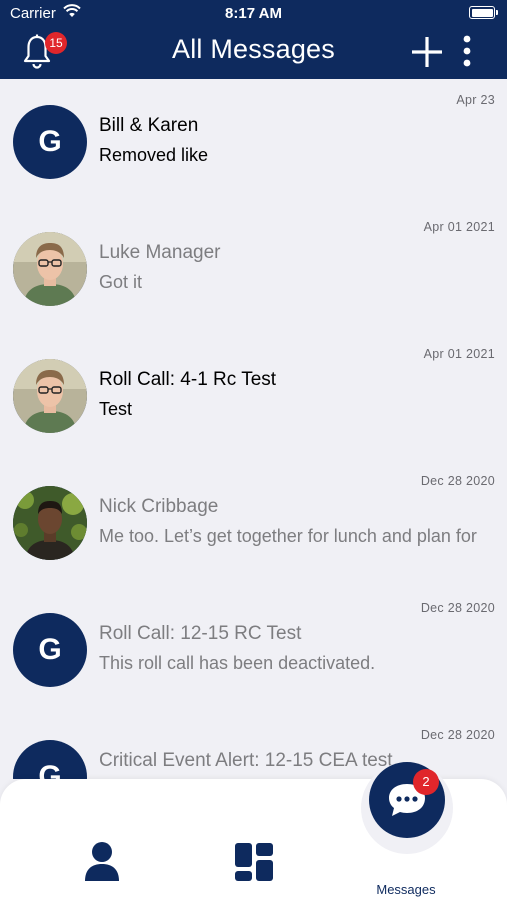 The width and height of the screenshot is (507, 900). I want to click on chat-bubble-icon, so click(407, 813).